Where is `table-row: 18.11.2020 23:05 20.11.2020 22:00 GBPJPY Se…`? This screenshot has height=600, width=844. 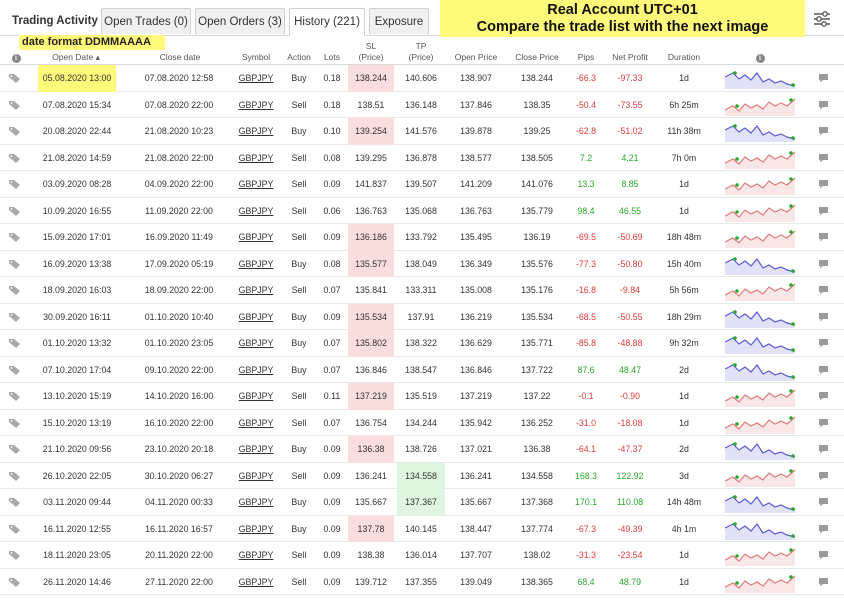 table-row: 18.11.2020 23:05 20.11.2020 22:00 GBPJPY Se… is located at coordinates (422, 555).